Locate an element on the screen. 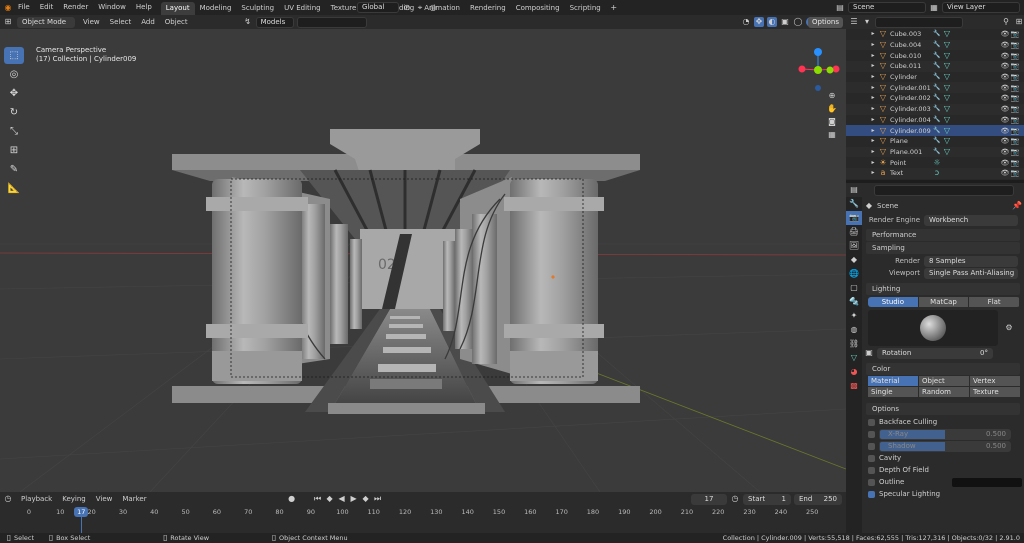 The width and height of the screenshot is (1024, 543). visibility-icon: ◔ is located at coordinates (746, 22).